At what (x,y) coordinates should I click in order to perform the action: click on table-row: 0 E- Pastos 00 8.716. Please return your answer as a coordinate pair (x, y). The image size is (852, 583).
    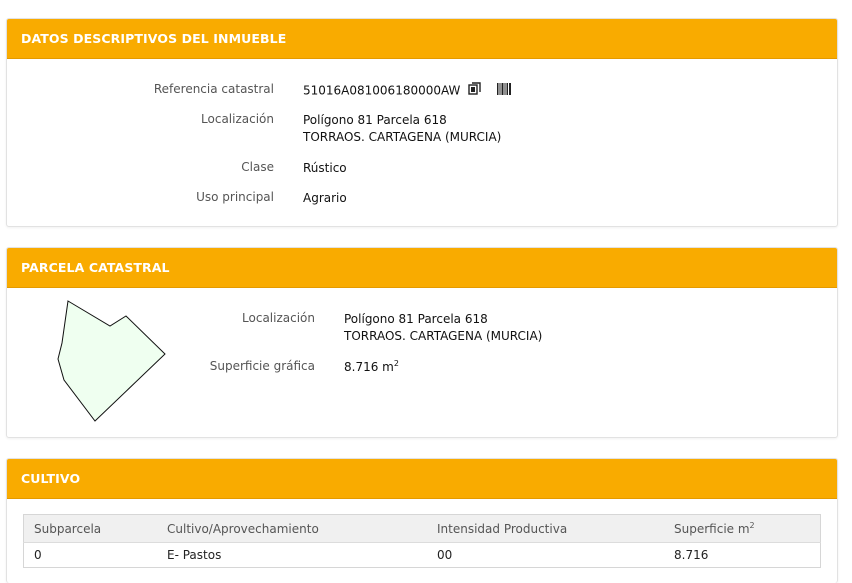
    Looking at the image, I should click on (422, 555).